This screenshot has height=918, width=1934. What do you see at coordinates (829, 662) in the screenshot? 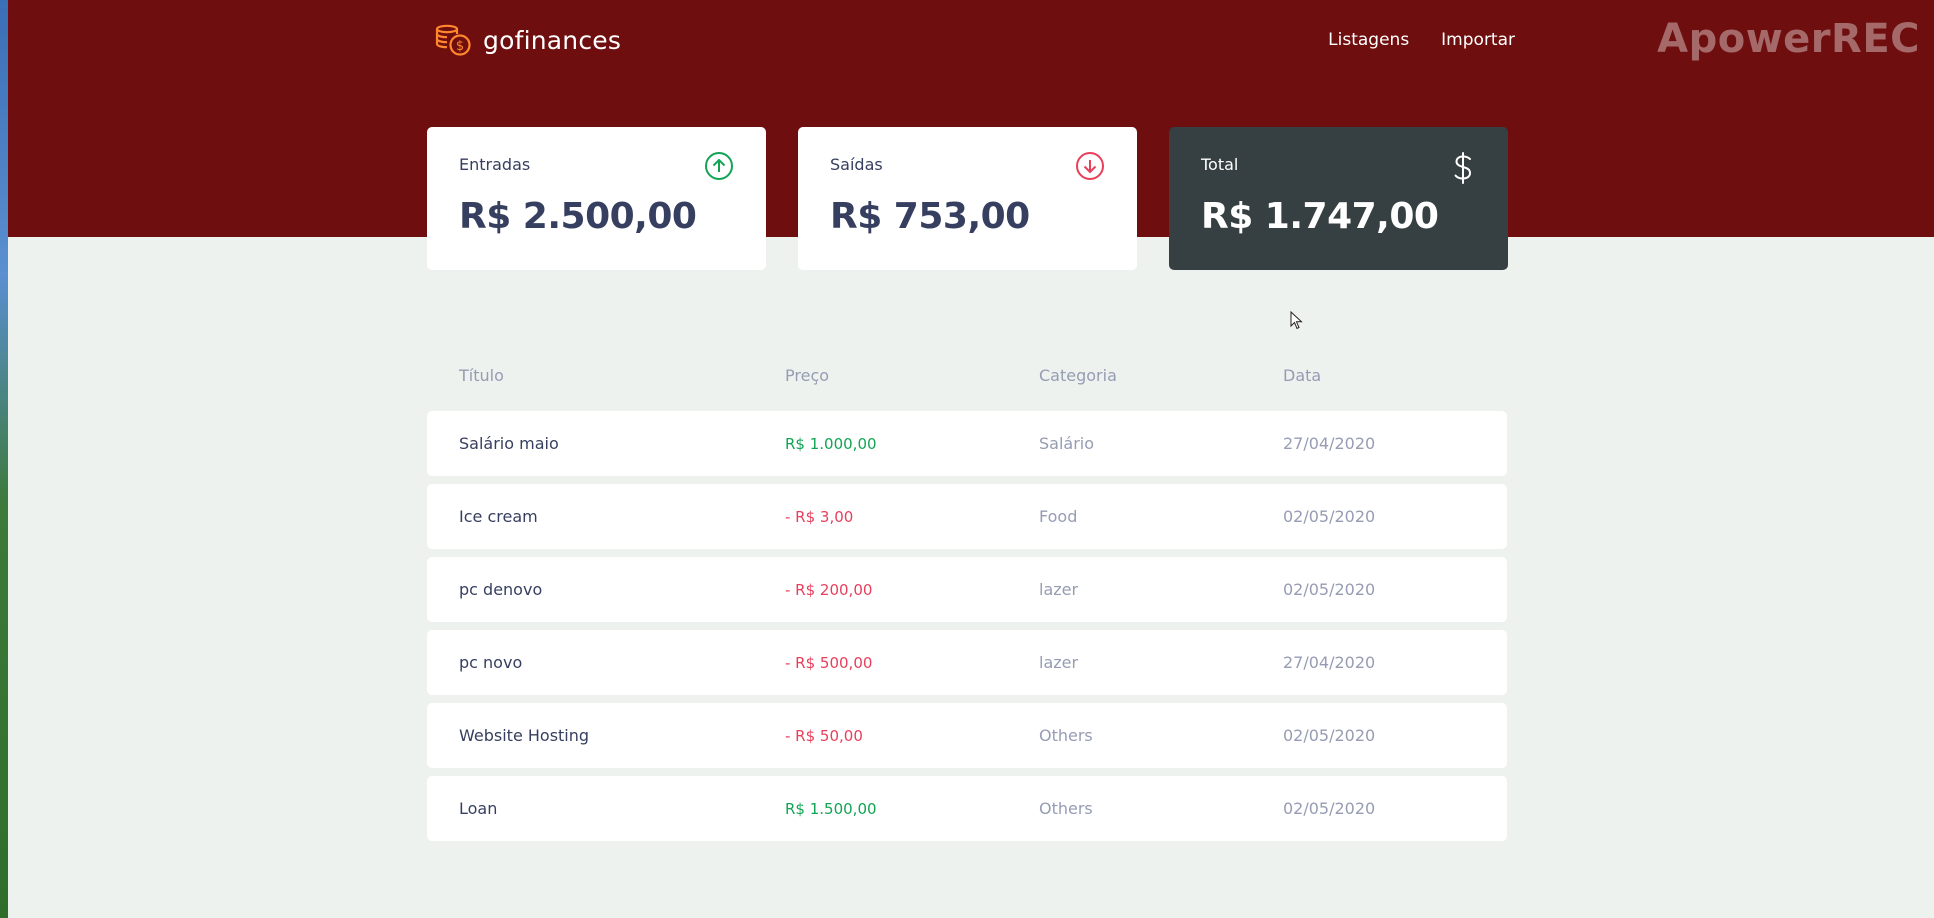
I see `cell-price: - R$ 500,00` at bounding box center [829, 662].